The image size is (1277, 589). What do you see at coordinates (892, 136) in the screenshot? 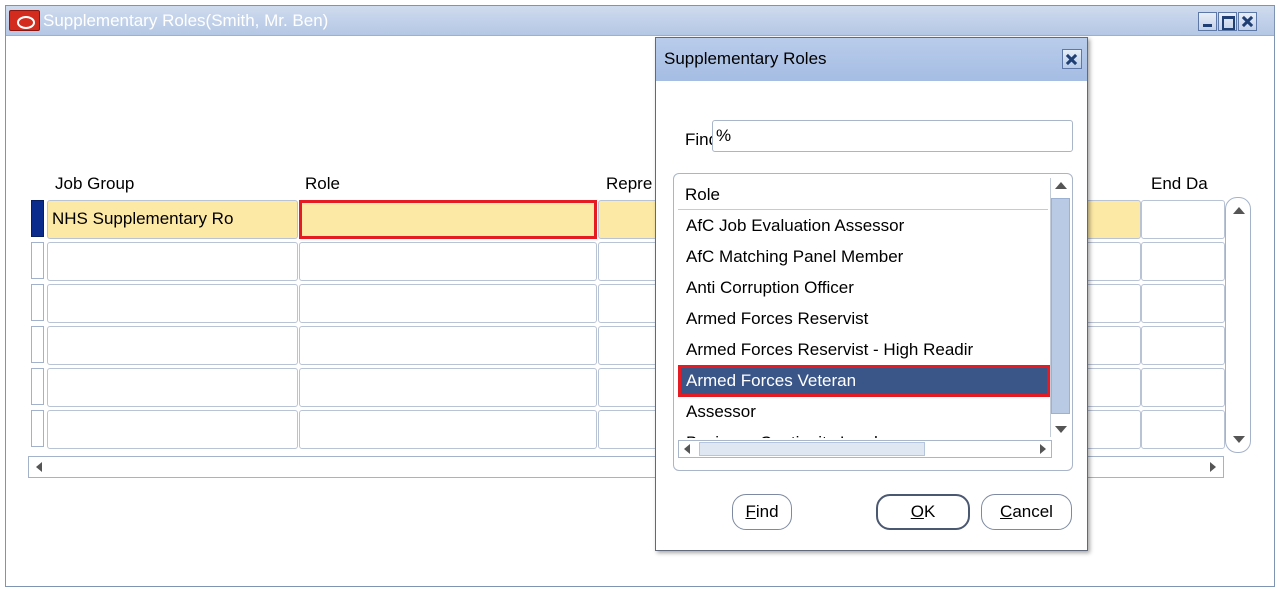
I see `find-input` at bounding box center [892, 136].